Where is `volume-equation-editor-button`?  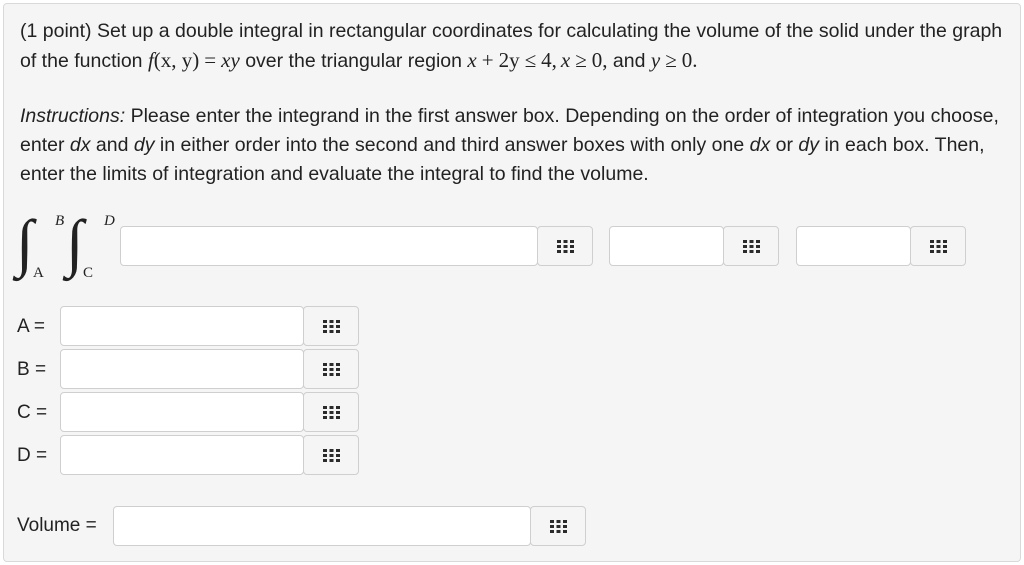 volume-equation-editor-button is located at coordinates (558, 526).